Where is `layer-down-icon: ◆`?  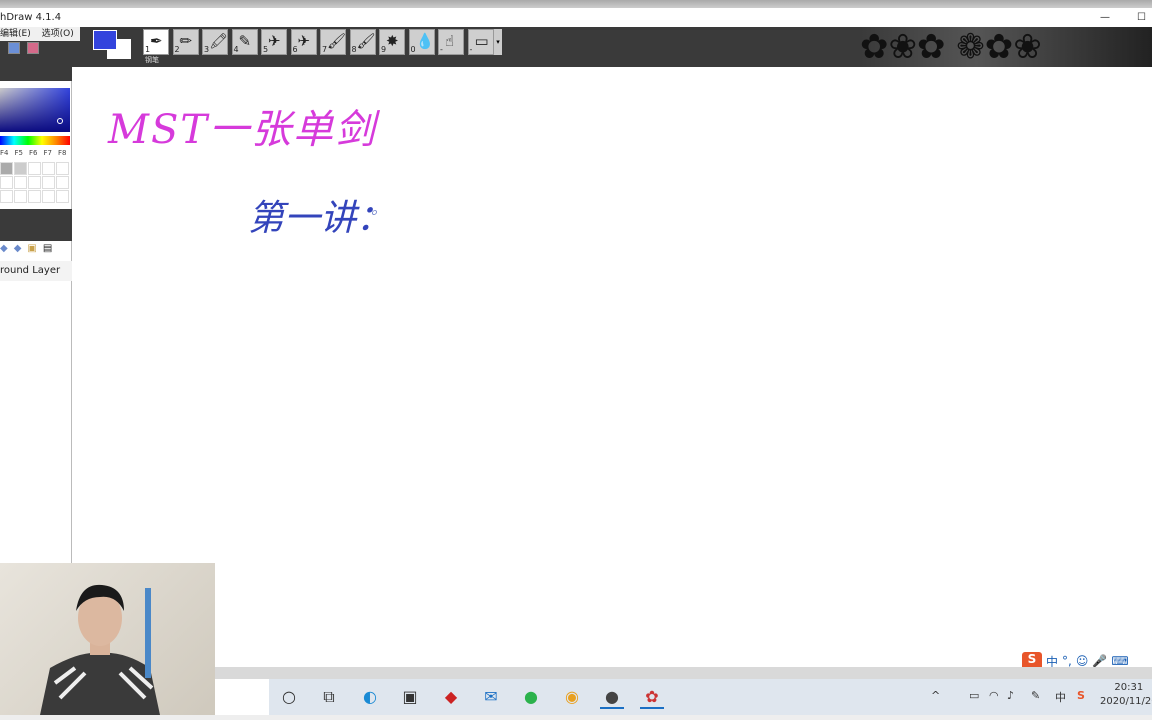
layer-down-icon: ◆ is located at coordinates (18, 251).